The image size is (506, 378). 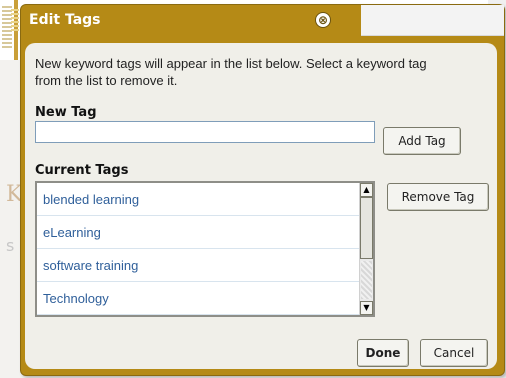 What do you see at coordinates (432, 20) in the screenshot?
I see `titlebar-background-strip` at bounding box center [432, 20].